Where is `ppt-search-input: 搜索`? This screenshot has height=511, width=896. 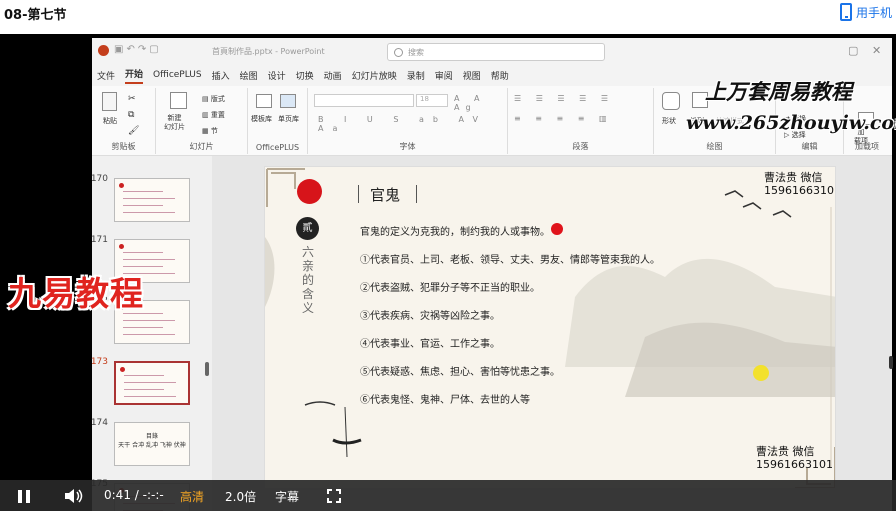
ppt-search-input: 搜索 is located at coordinates (496, 52).